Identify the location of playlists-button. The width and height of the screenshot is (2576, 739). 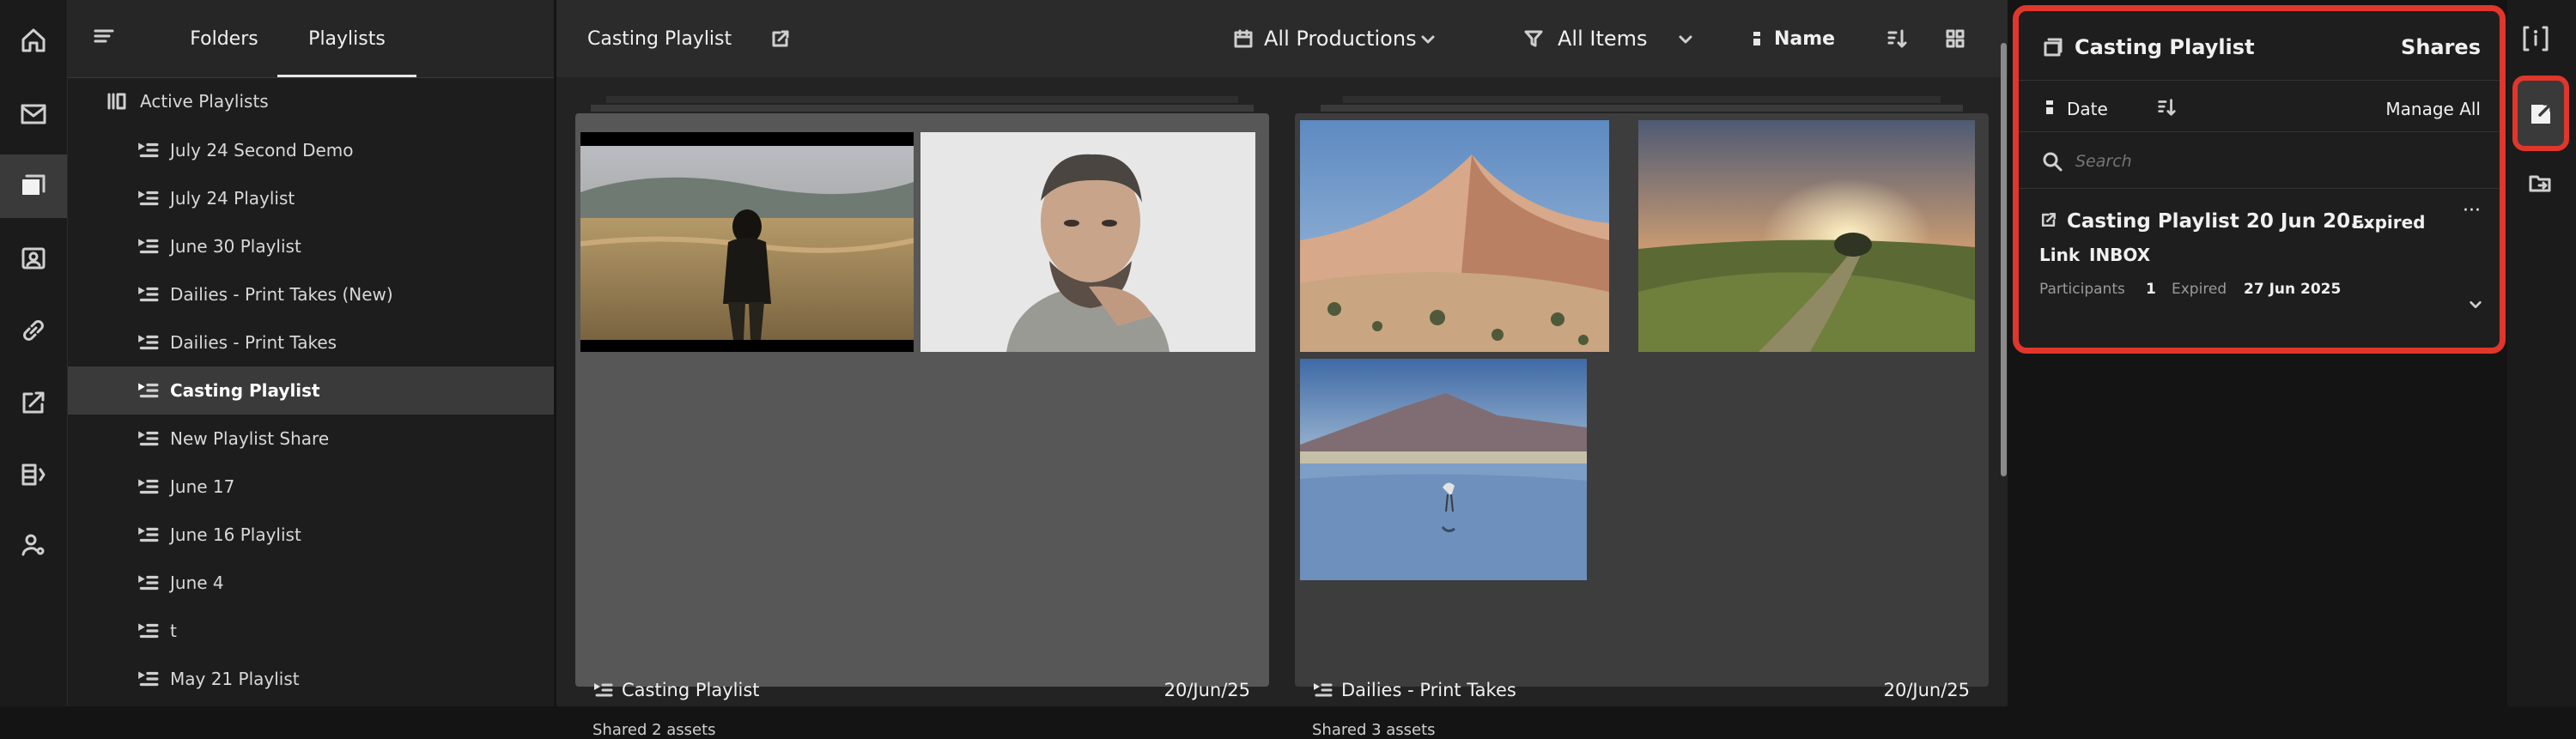
(33, 186).